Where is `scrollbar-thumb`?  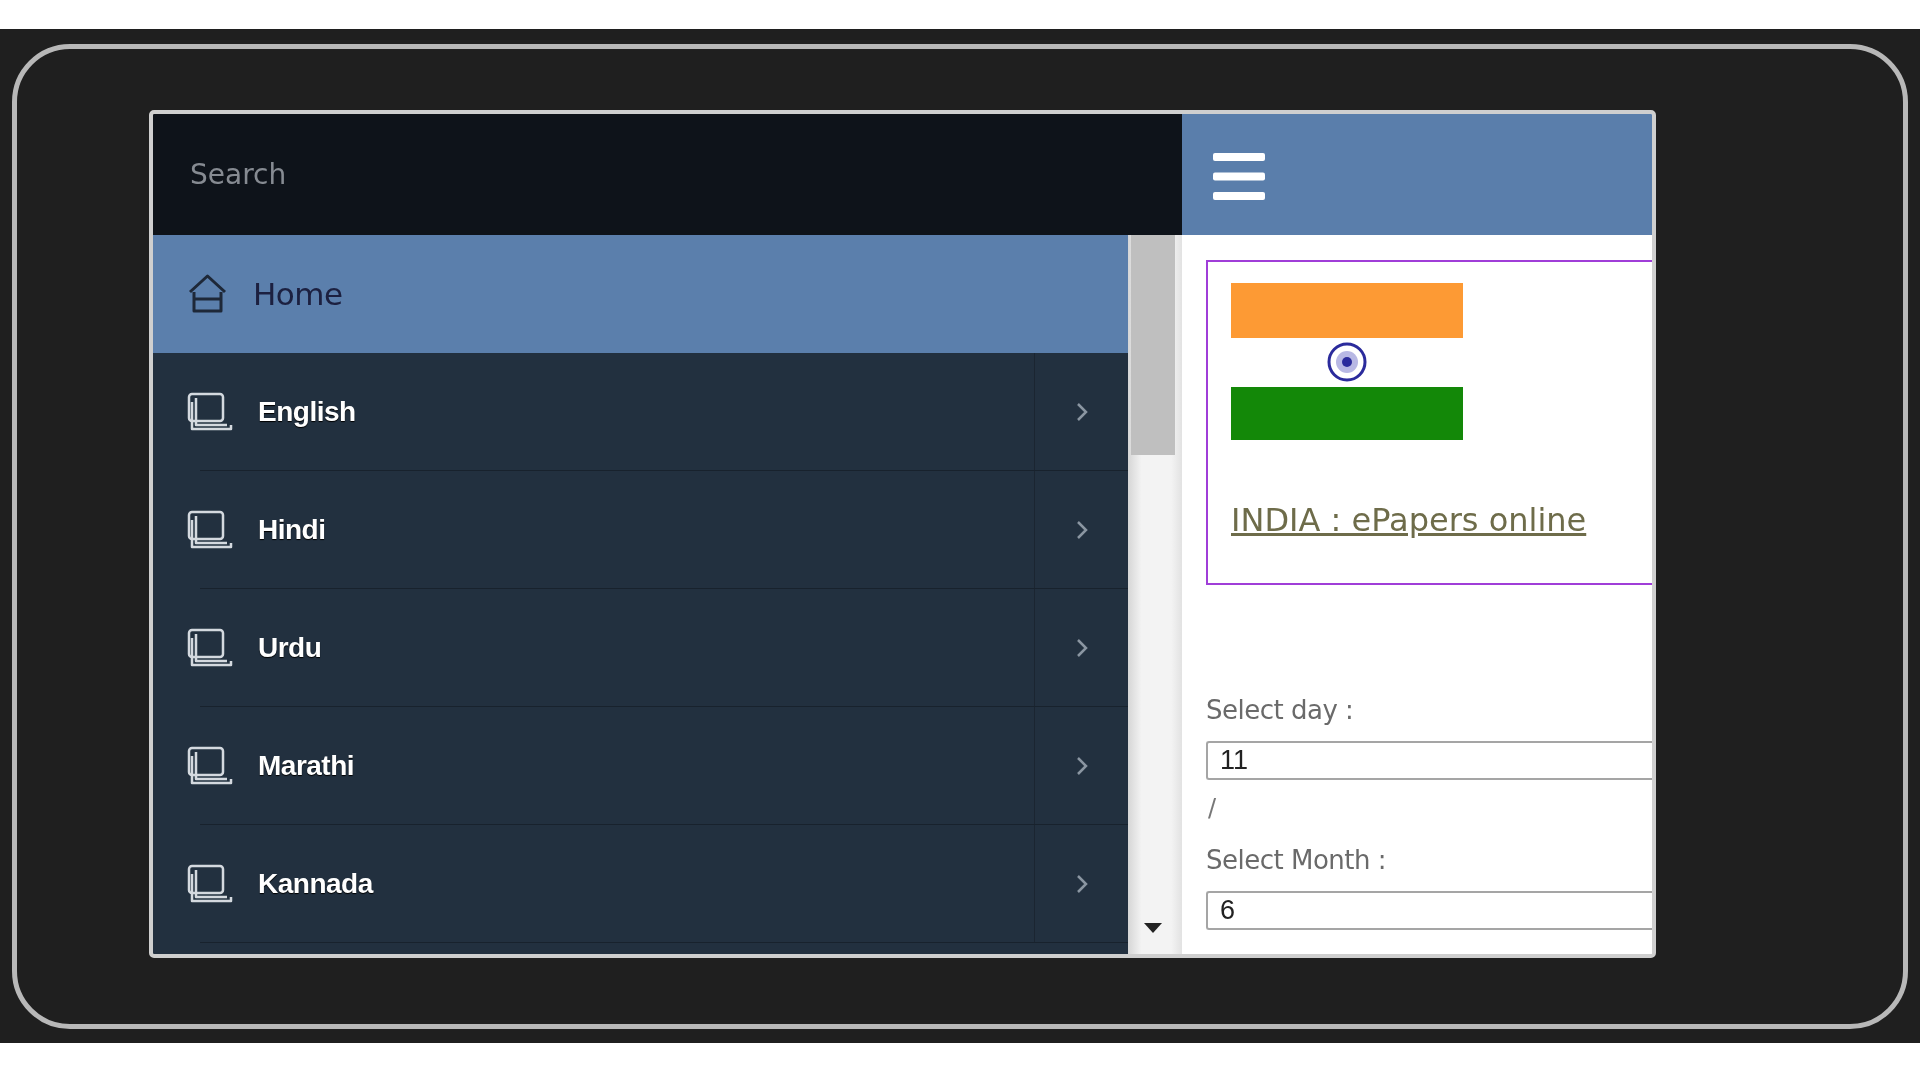
scrollbar-thumb is located at coordinates (1153, 345).